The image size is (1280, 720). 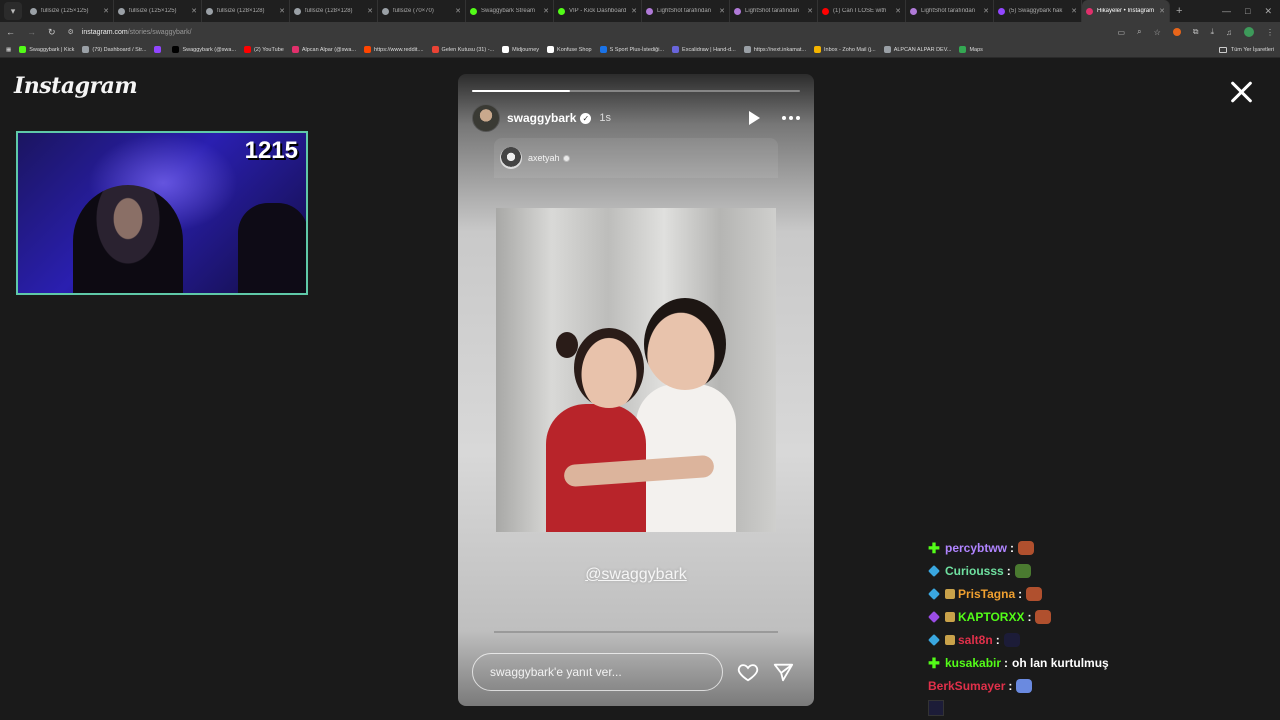 I want to click on cast-icon: ▭, so click(x=1122, y=32).